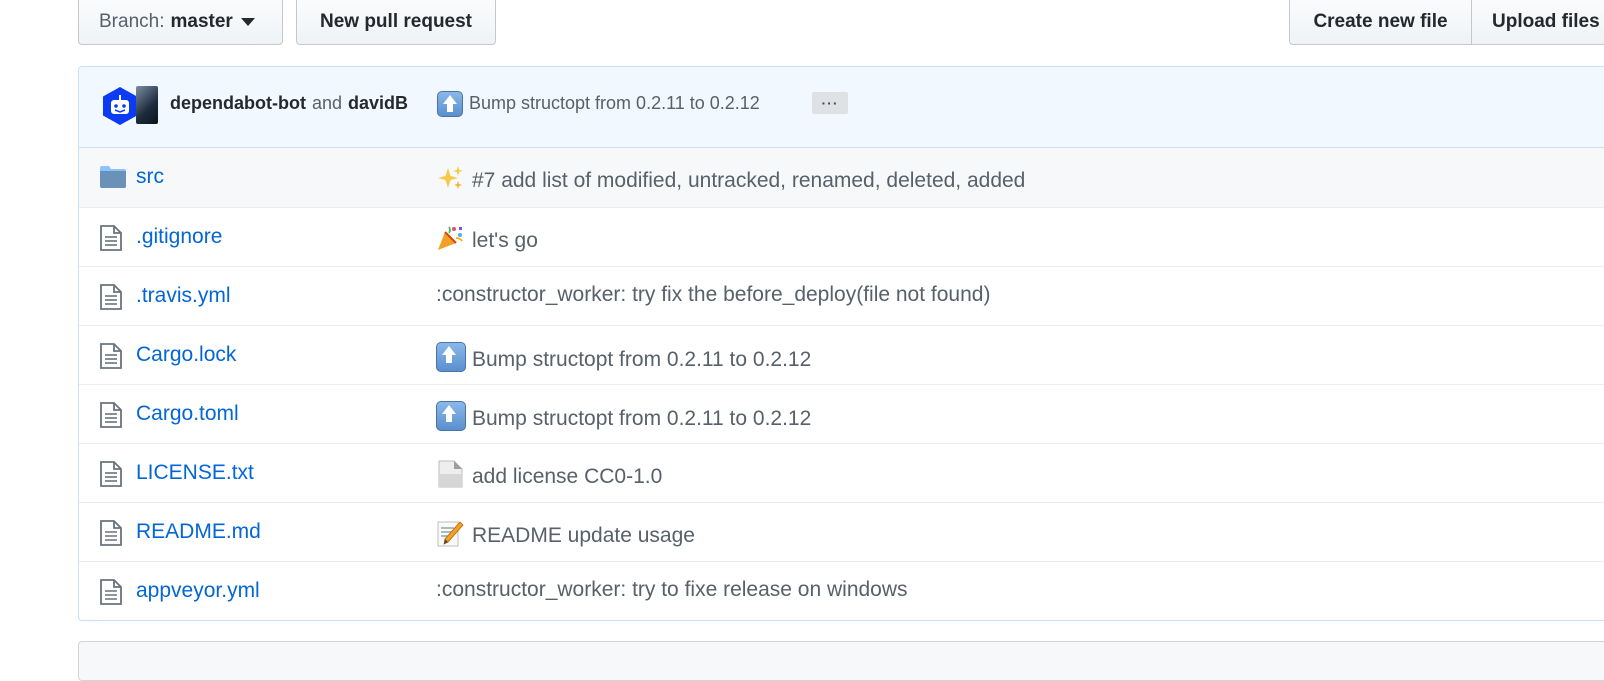 The width and height of the screenshot is (1604, 681). I want to click on davidb-avatar, so click(147, 105).